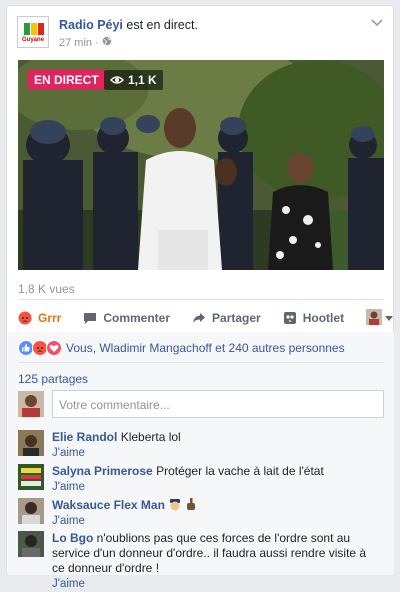  What do you see at coordinates (199, 318) in the screenshot?
I see `share-icon` at bounding box center [199, 318].